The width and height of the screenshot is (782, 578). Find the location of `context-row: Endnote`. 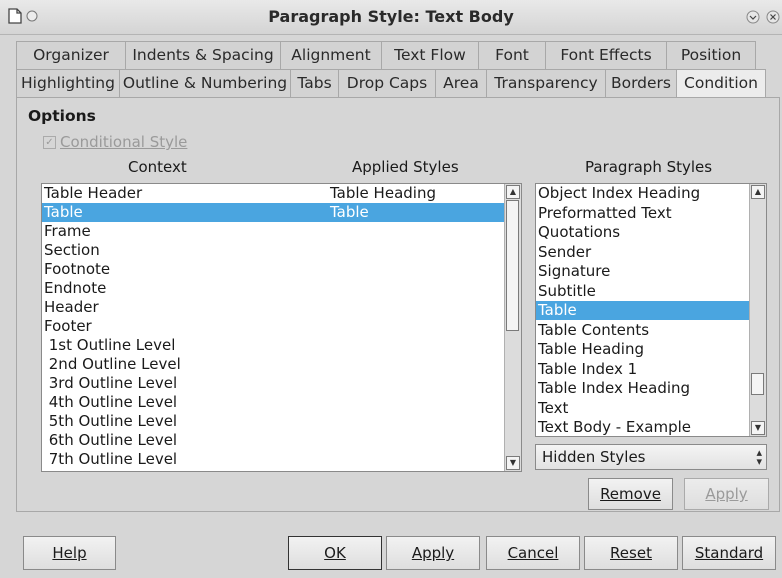

context-row: Endnote is located at coordinates (273, 288).